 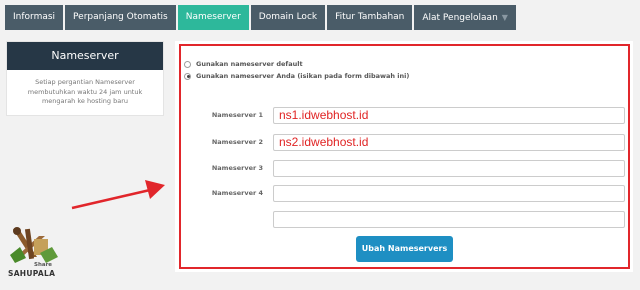 I want to click on tab-label: Domain Lock, so click(x=288, y=17).